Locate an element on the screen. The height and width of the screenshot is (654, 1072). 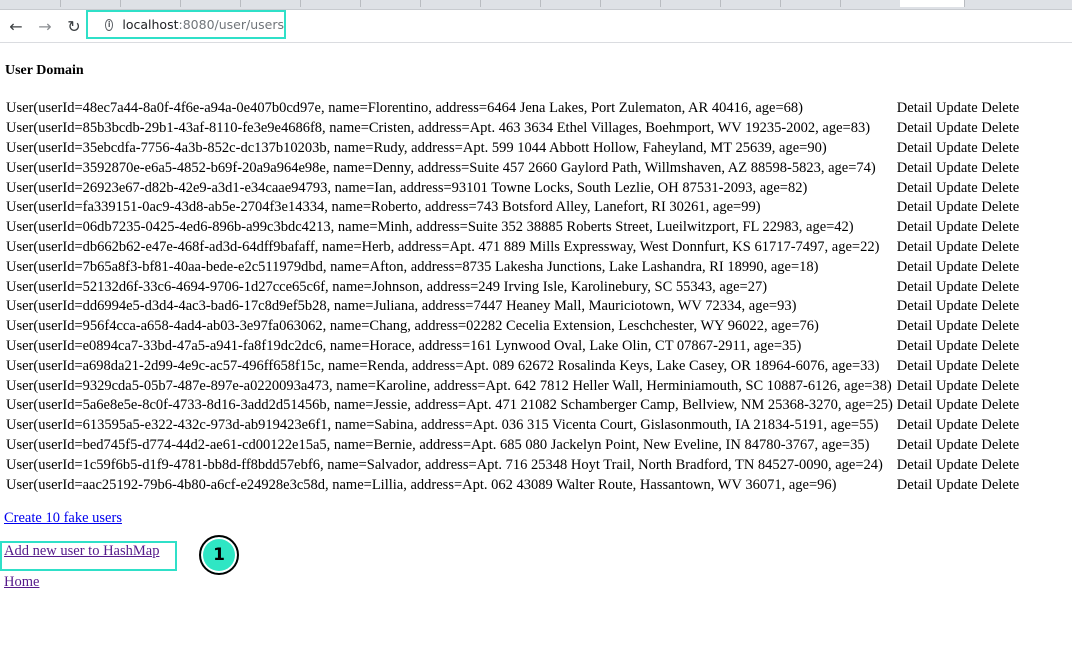
browser-toolbar: ← → ↻ i localhost:8080/user/users ⋮ is located at coordinates (536, 26).